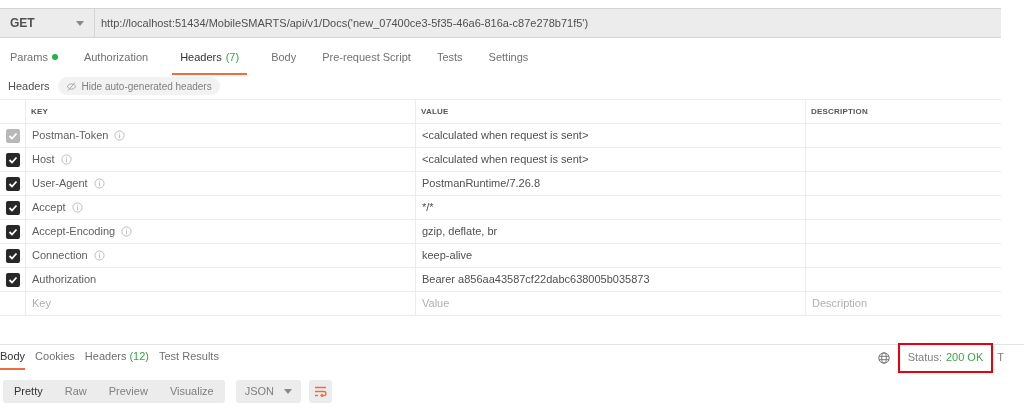 The image size is (1024, 405). I want to click on view-mode-button: Raw, so click(75, 391).